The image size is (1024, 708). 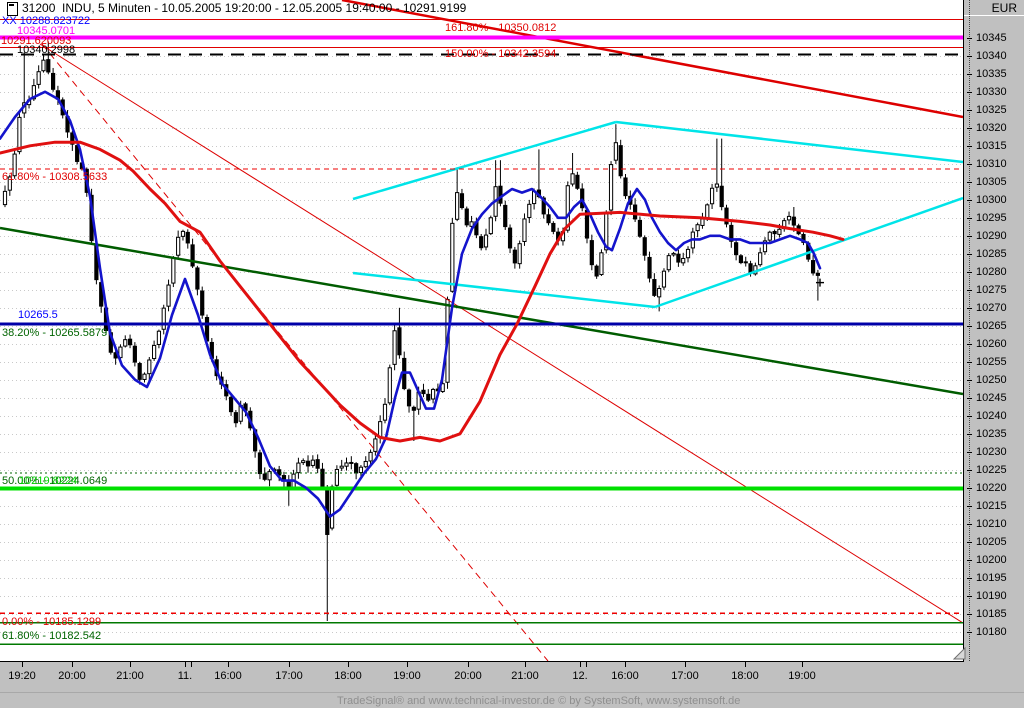 I want to click on price-tick-label: 10250, so click(x=991, y=379).